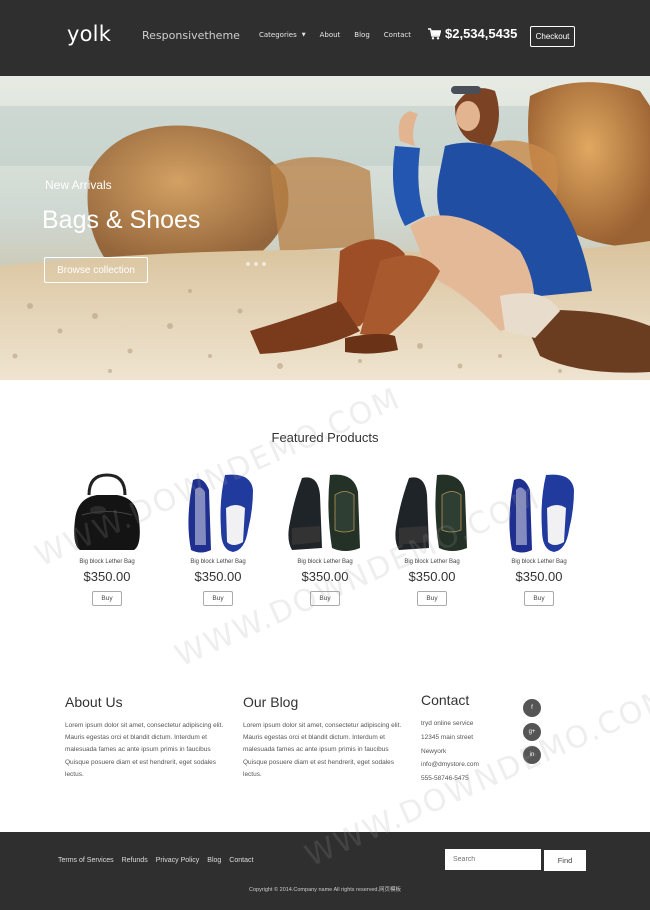  What do you see at coordinates (445, 779) in the screenshot?
I see `contact-phone: 555-58746-5475` at bounding box center [445, 779].